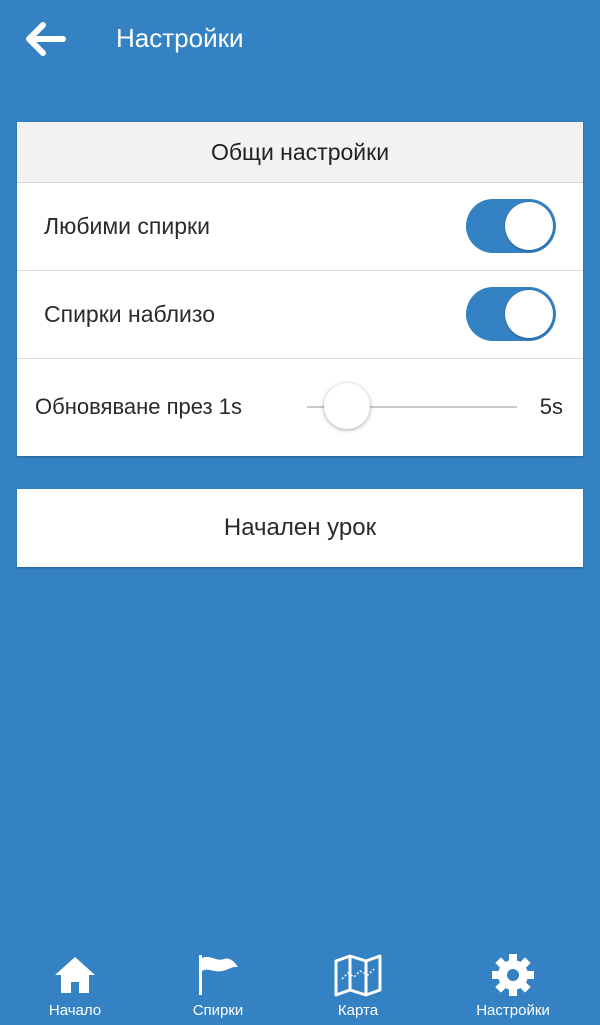 This screenshot has width=600, height=1025. What do you see at coordinates (300, 227) in the screenshot?
I see `favorites-row: Любими спирки` at bounding box center [300, 227].